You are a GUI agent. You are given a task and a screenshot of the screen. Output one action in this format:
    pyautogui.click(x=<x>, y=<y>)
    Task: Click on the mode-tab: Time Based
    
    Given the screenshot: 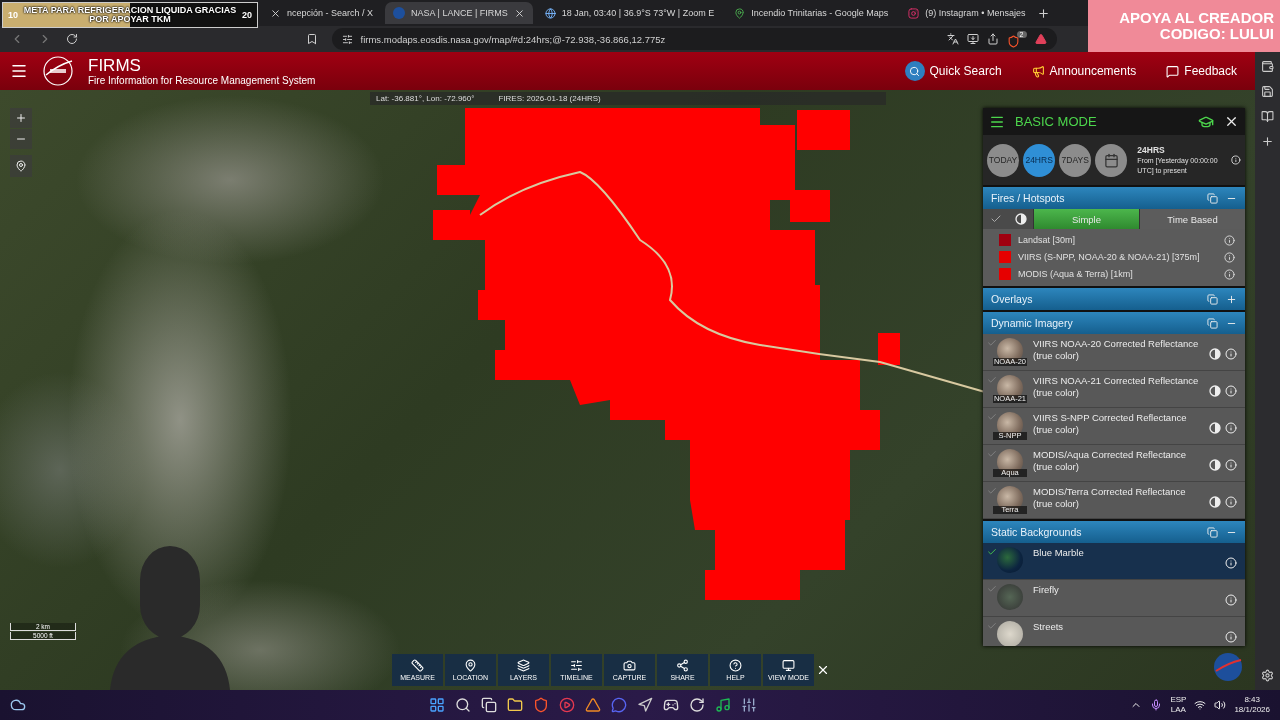 What is the action you would take?
    pyautogui.click(x=1192, y=219)
    